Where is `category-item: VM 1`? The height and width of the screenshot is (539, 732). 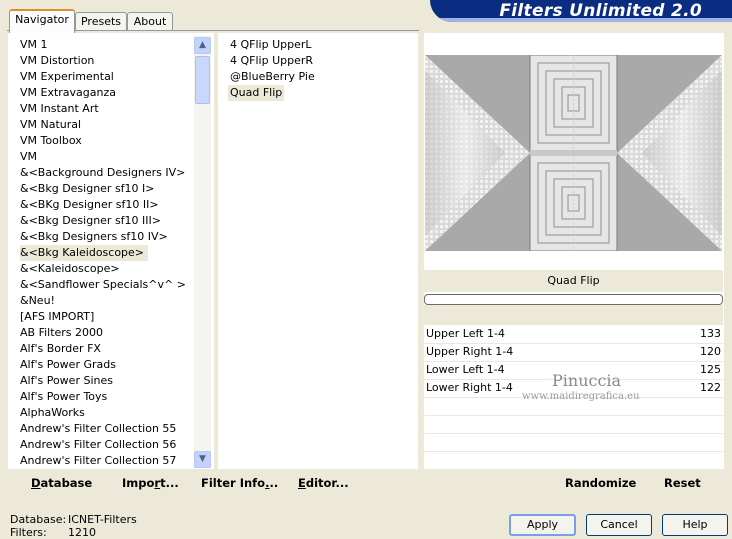 category-item: VM 1 is located at coordinates (34, 45).